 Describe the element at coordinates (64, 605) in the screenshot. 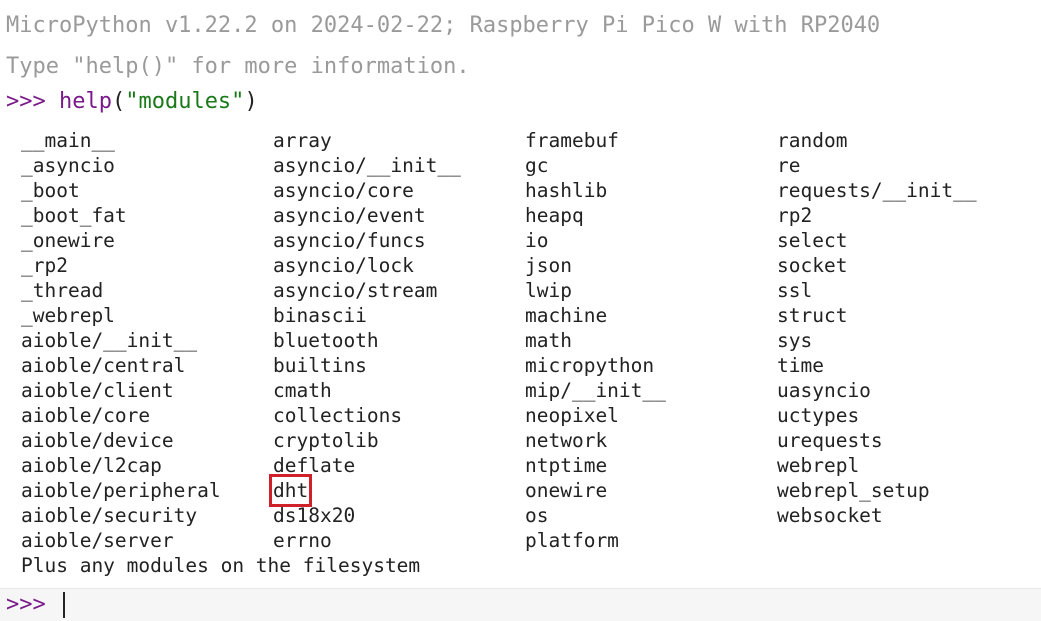

I see `text-caret` at that location.